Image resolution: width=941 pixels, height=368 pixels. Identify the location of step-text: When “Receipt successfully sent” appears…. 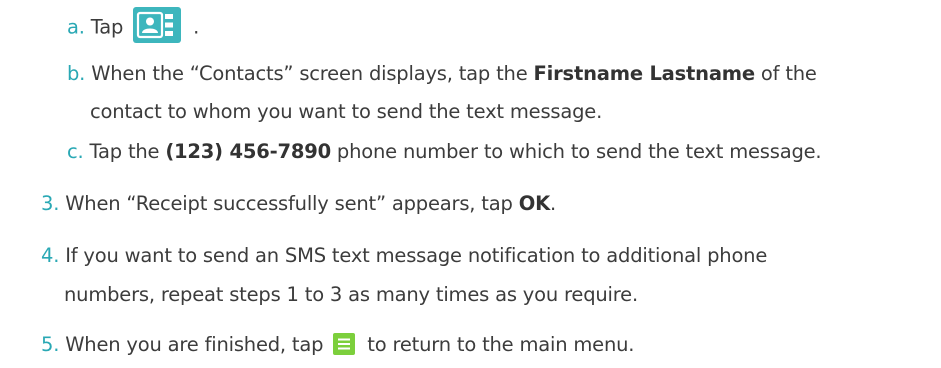
(292, 203).